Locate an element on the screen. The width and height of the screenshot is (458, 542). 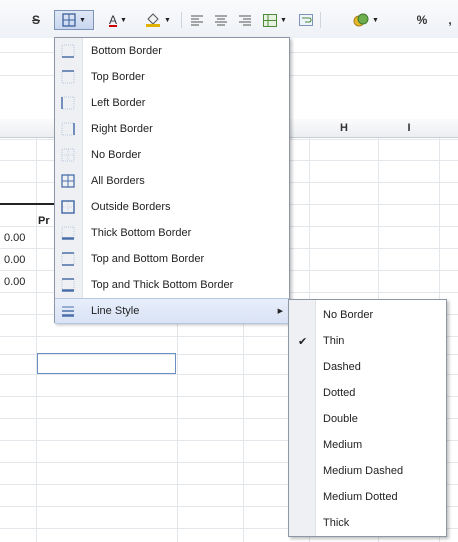
line-style-dashed: Dashed is located at coordinates (367, 367).